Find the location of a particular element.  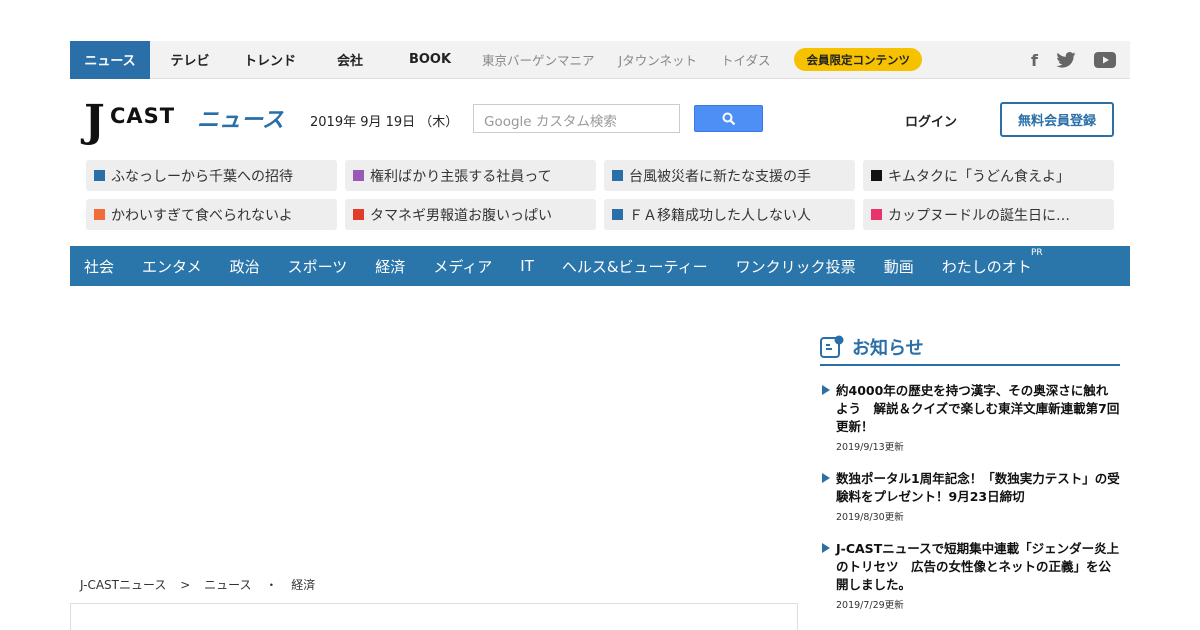

notice-icon is located at coordinates (832, 346).